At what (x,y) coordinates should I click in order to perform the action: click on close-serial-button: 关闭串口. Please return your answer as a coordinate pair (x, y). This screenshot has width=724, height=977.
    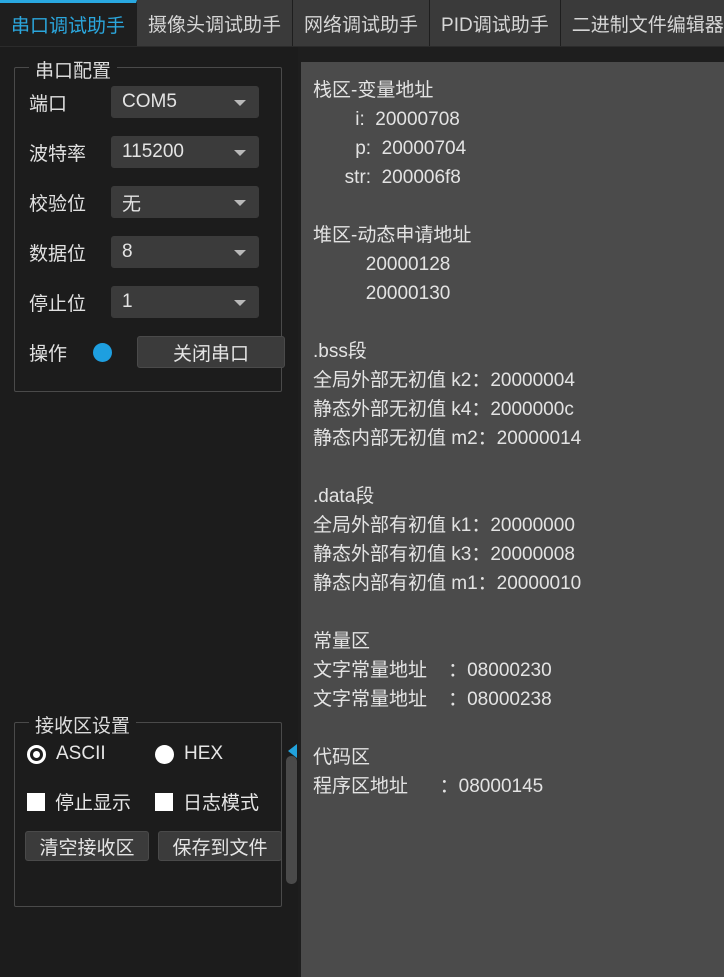
    Looking at the image, I should click on (211, 352).